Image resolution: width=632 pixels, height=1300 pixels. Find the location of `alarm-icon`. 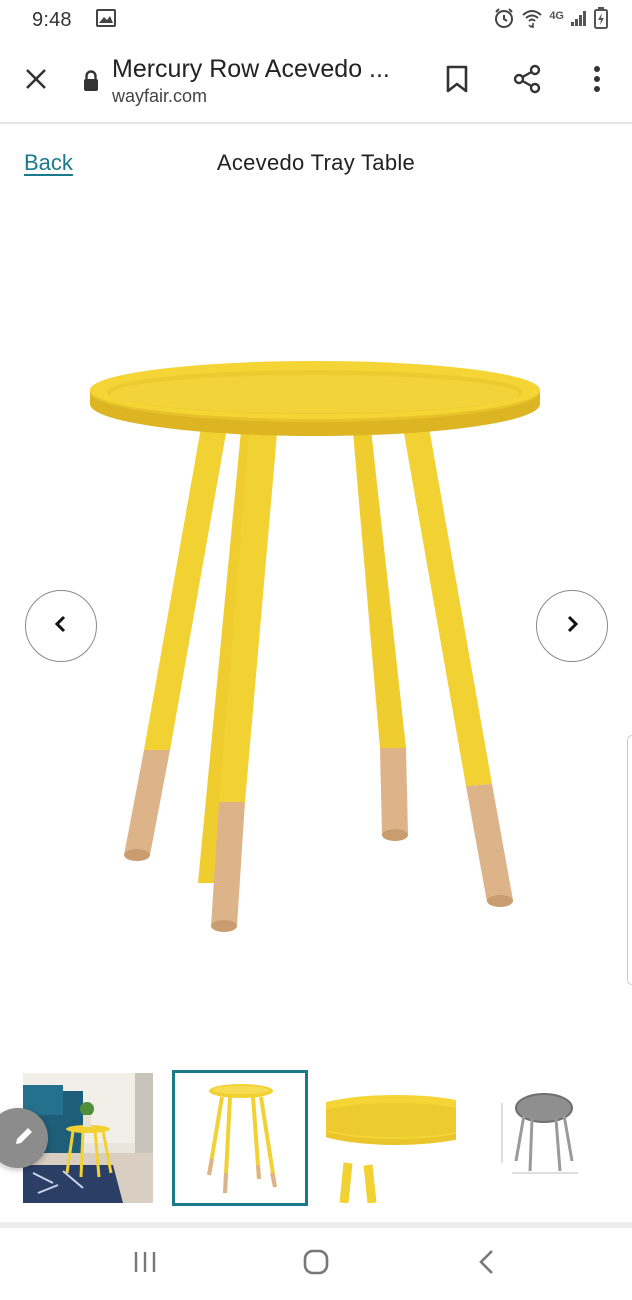

alarm-icon is located at coordinates (504, 20).